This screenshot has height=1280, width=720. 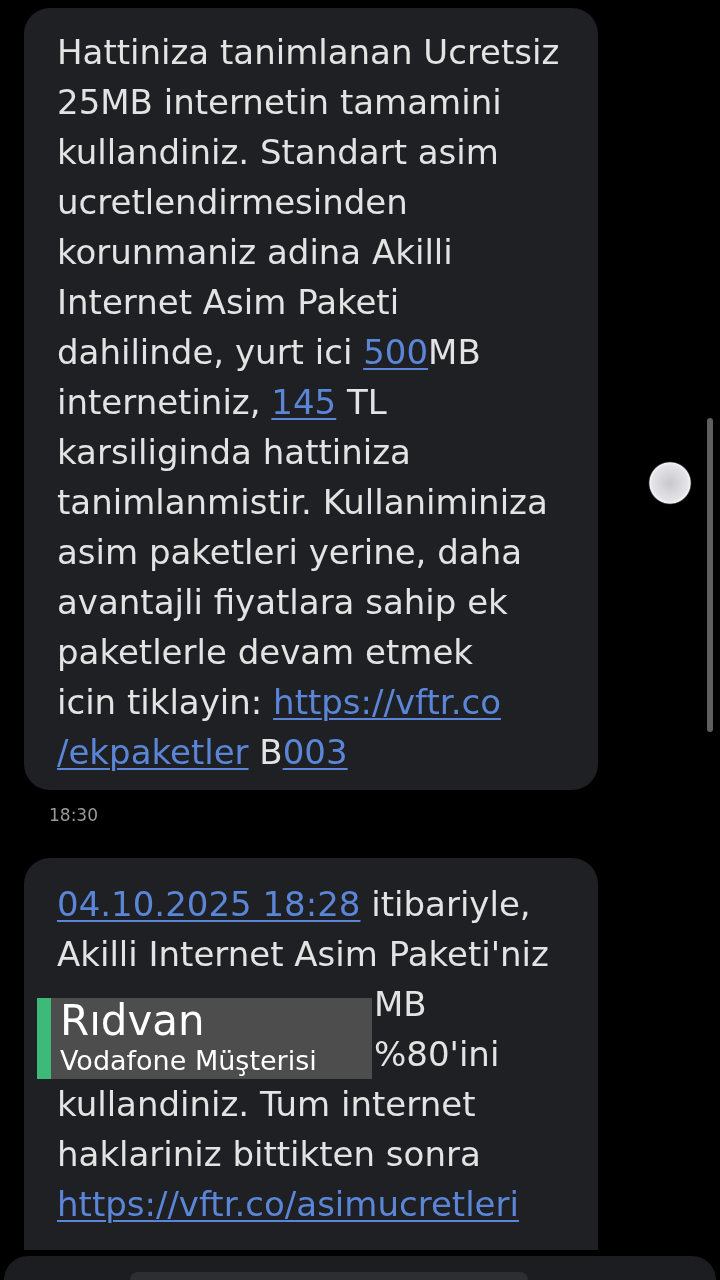 I want to click on caption-name: Rıdvan, so click(x=132, y=1021).